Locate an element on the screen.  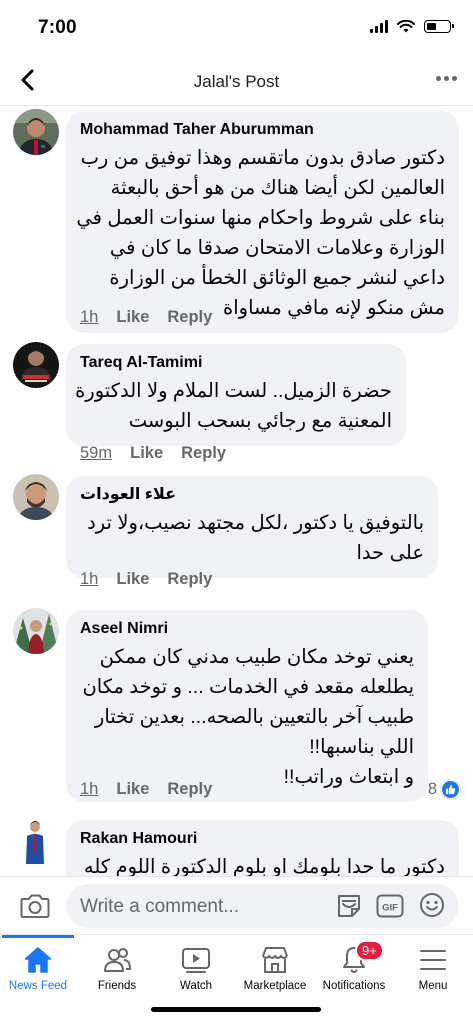
camera-button is located at coordinates (35, 906).